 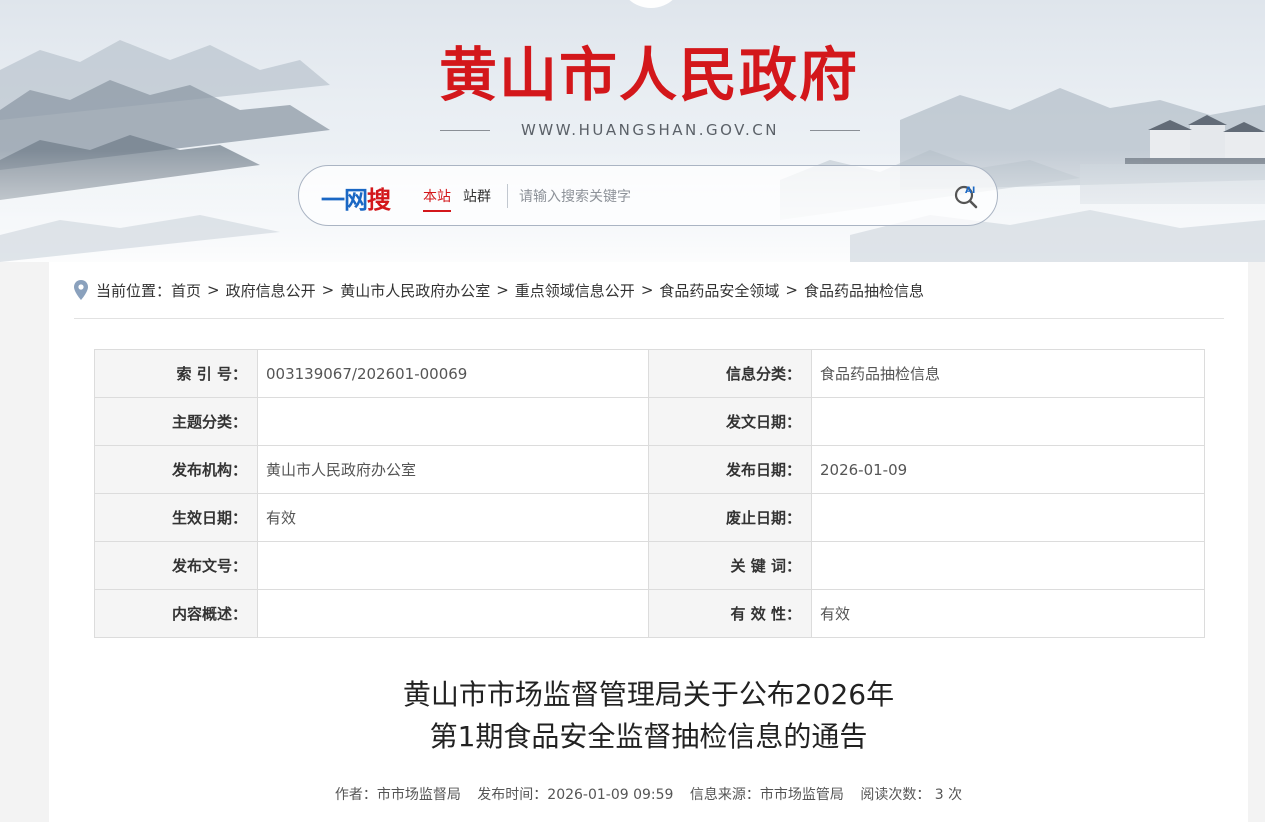 I want to click on article-title-line2: 第1期食品安全监督抽检信息的通告, so click(x=648, y=736).